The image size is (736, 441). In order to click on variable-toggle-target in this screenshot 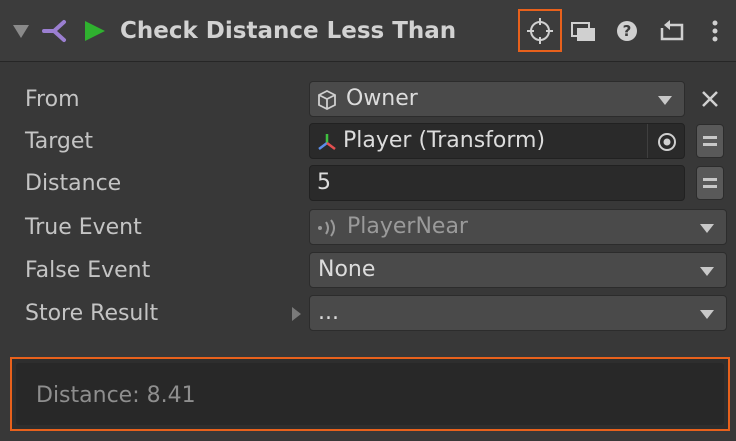, I will do `click(710, 141)`.